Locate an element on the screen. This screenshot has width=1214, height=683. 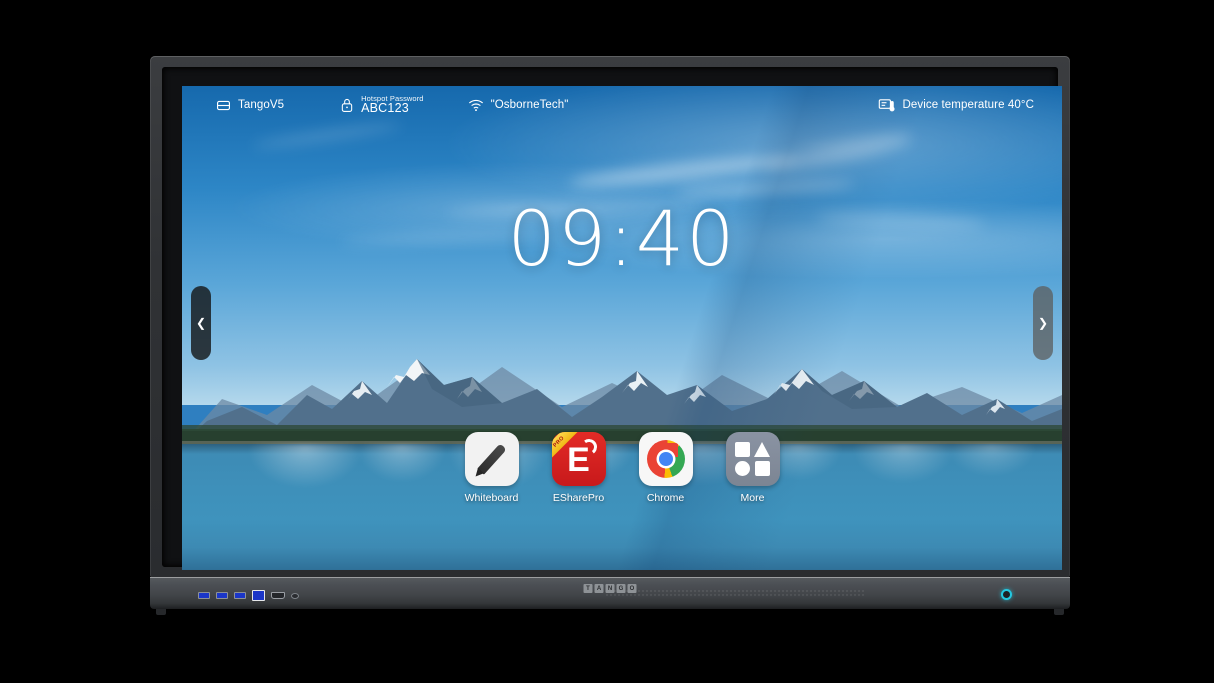
shape-circle-icon is located at coordinates (743, 469).